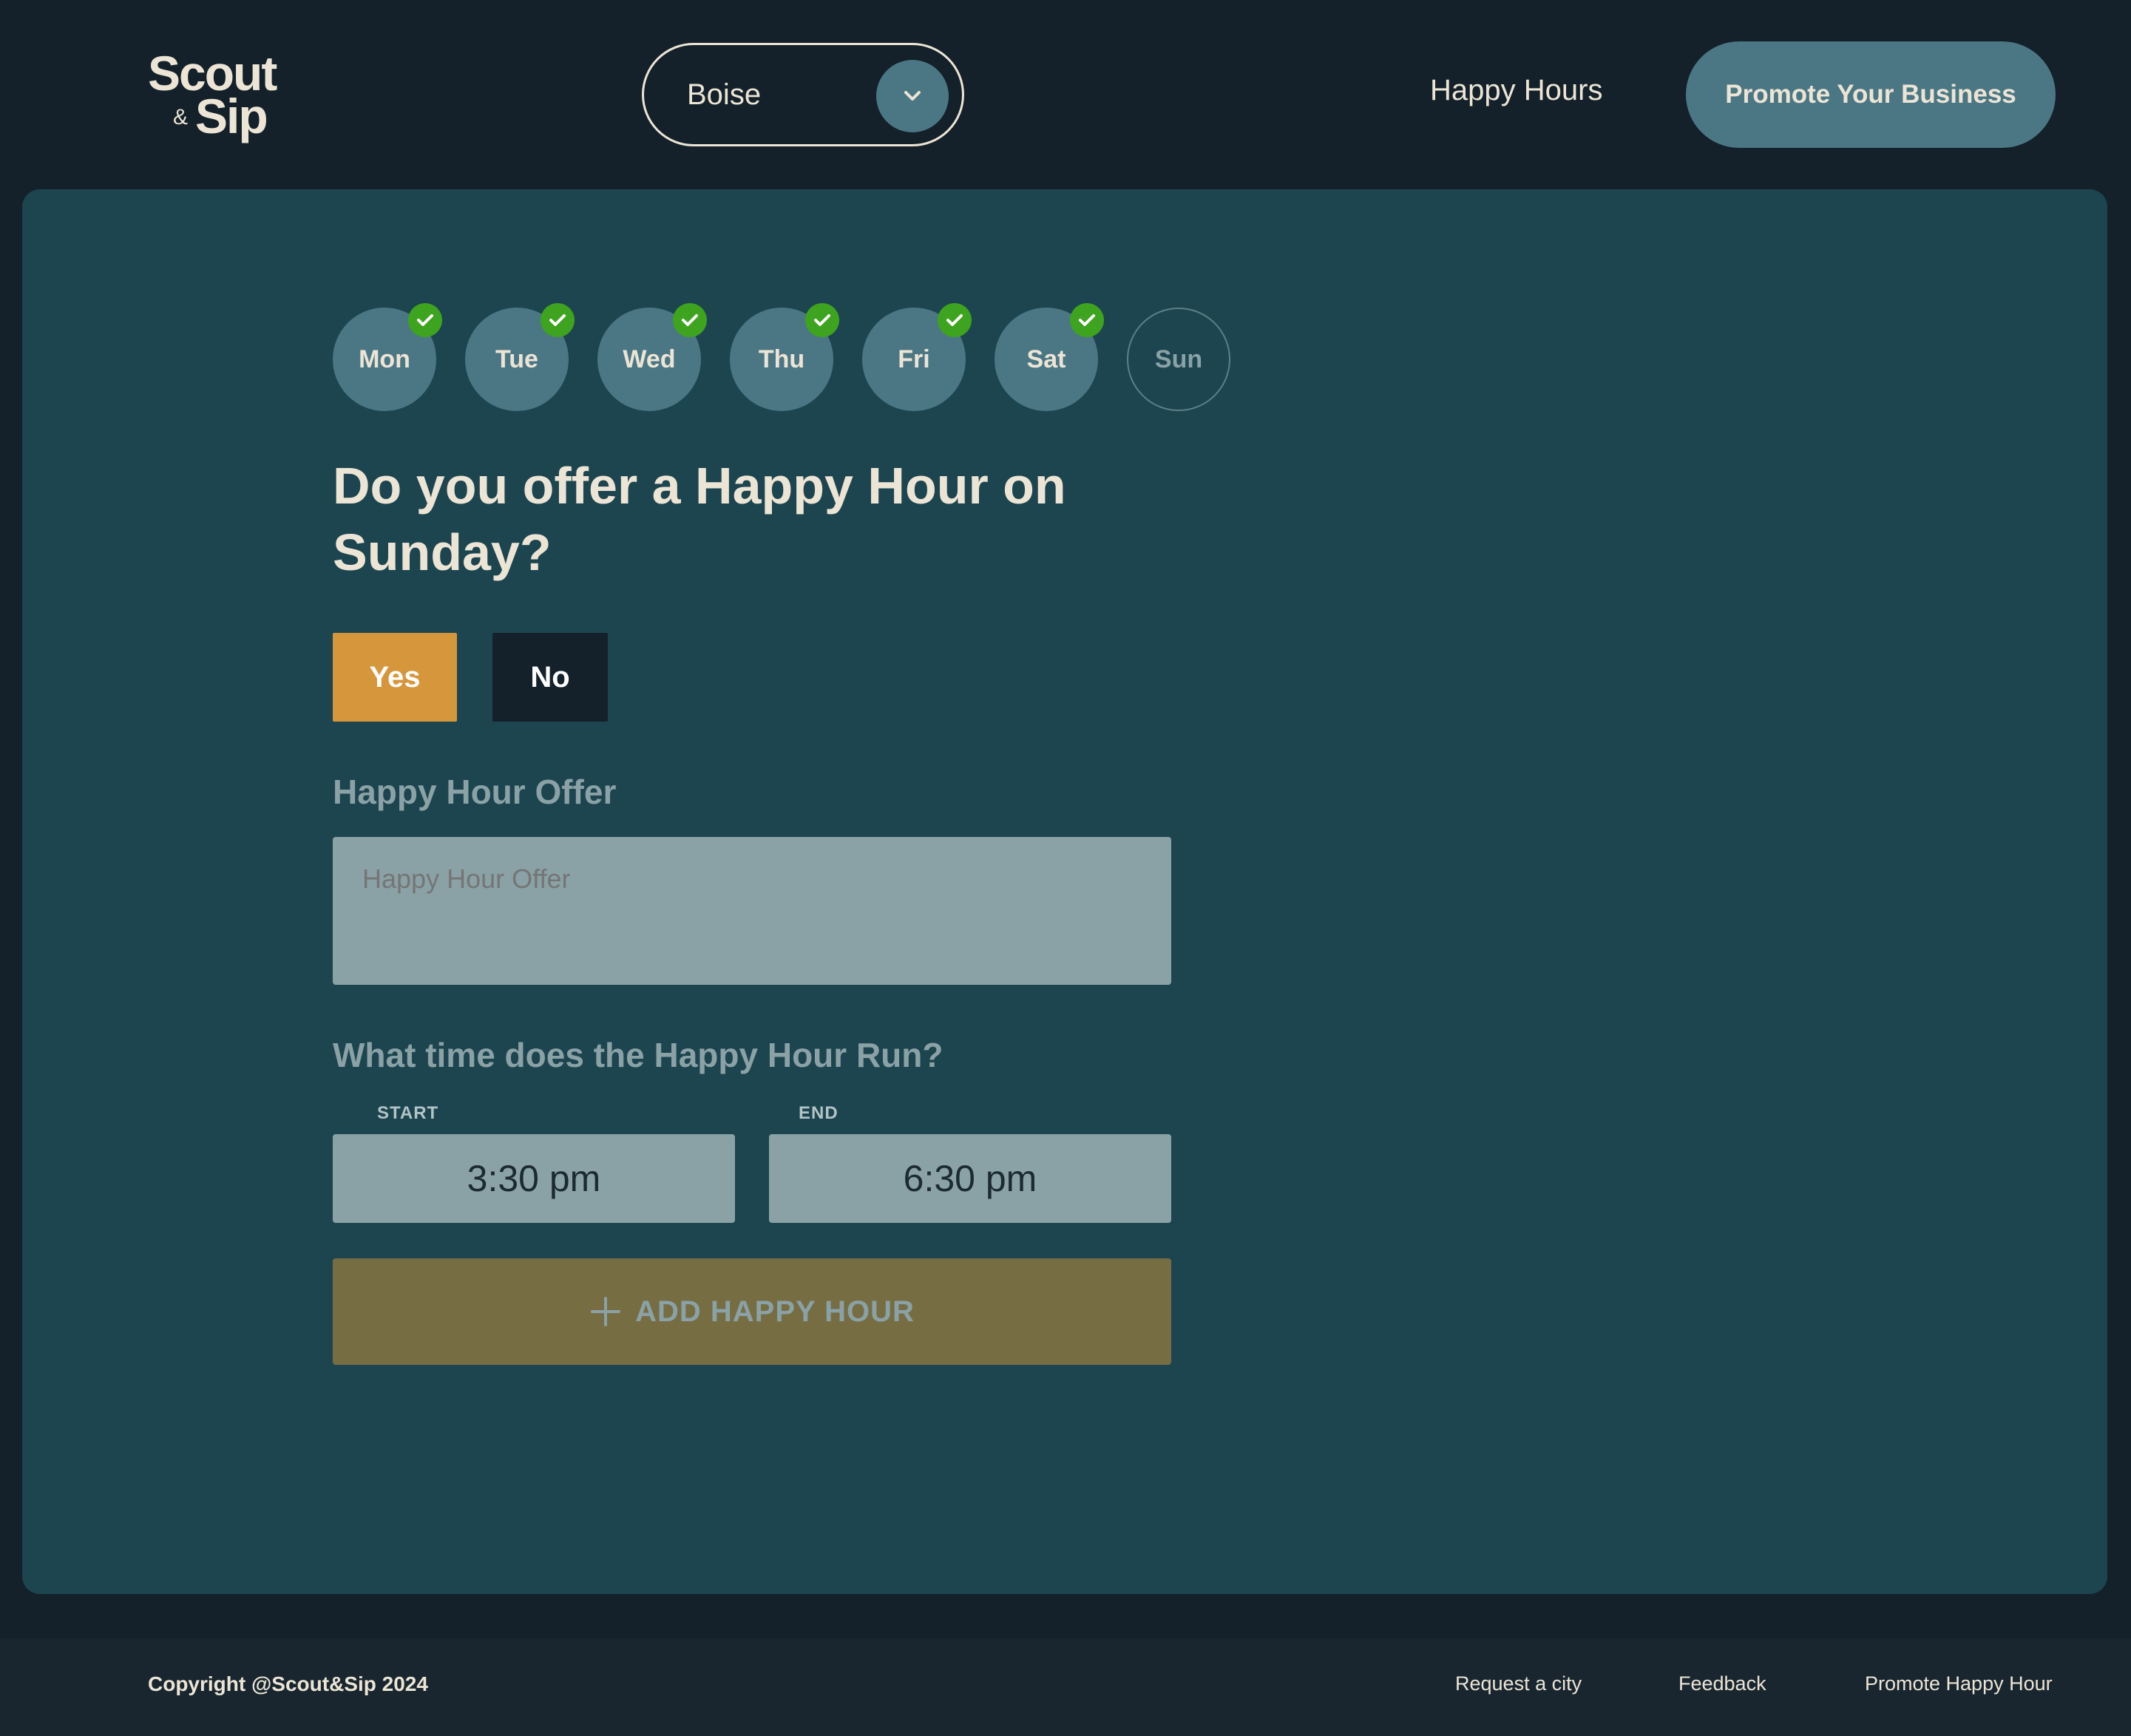 This screenshot has width=2131, height=1736. What do you see at coordinates (1722, 1683) in the screenshot?
I see `footer-link-feedback: Feedback` at bounding box center [1722, 1683].